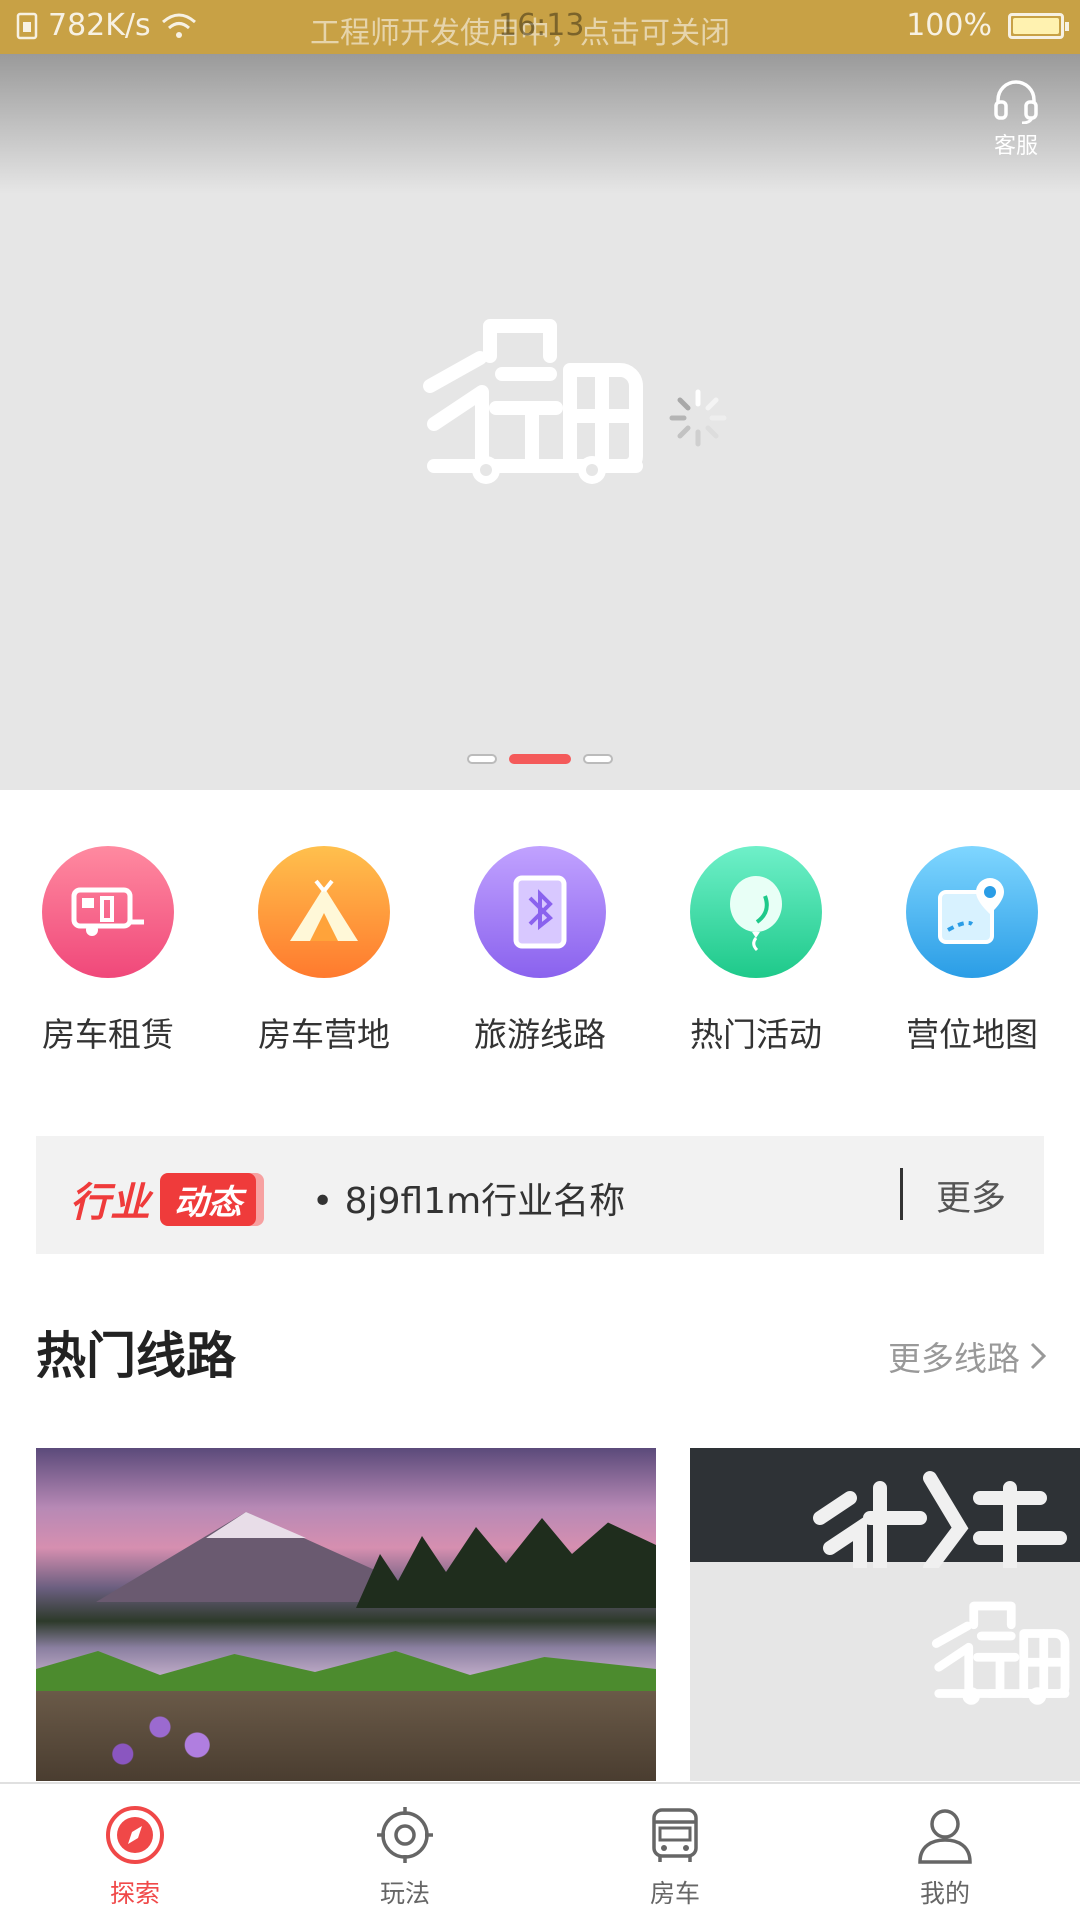 The image size is (1080, 1920). I want to click on industry-news-ticker: 行业 动态 • 8j9fl1m行业名称 更多, so click(540, 1195).